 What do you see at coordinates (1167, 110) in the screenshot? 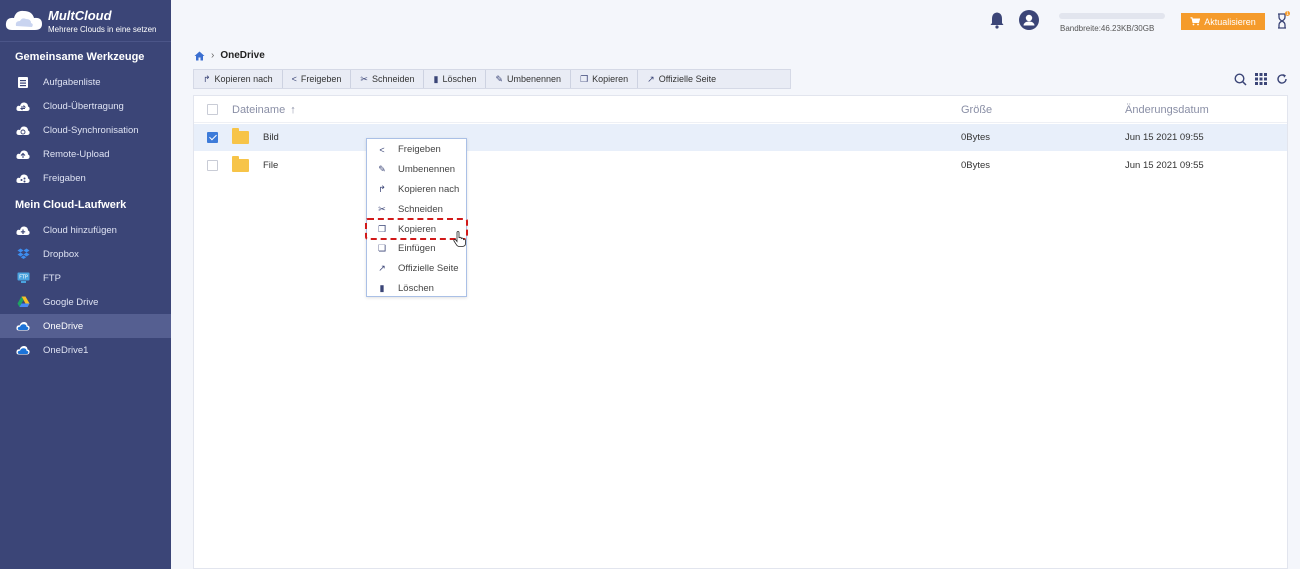
I see `date-column-header: Änderungsdatum` at bounding box center [1167, 110].